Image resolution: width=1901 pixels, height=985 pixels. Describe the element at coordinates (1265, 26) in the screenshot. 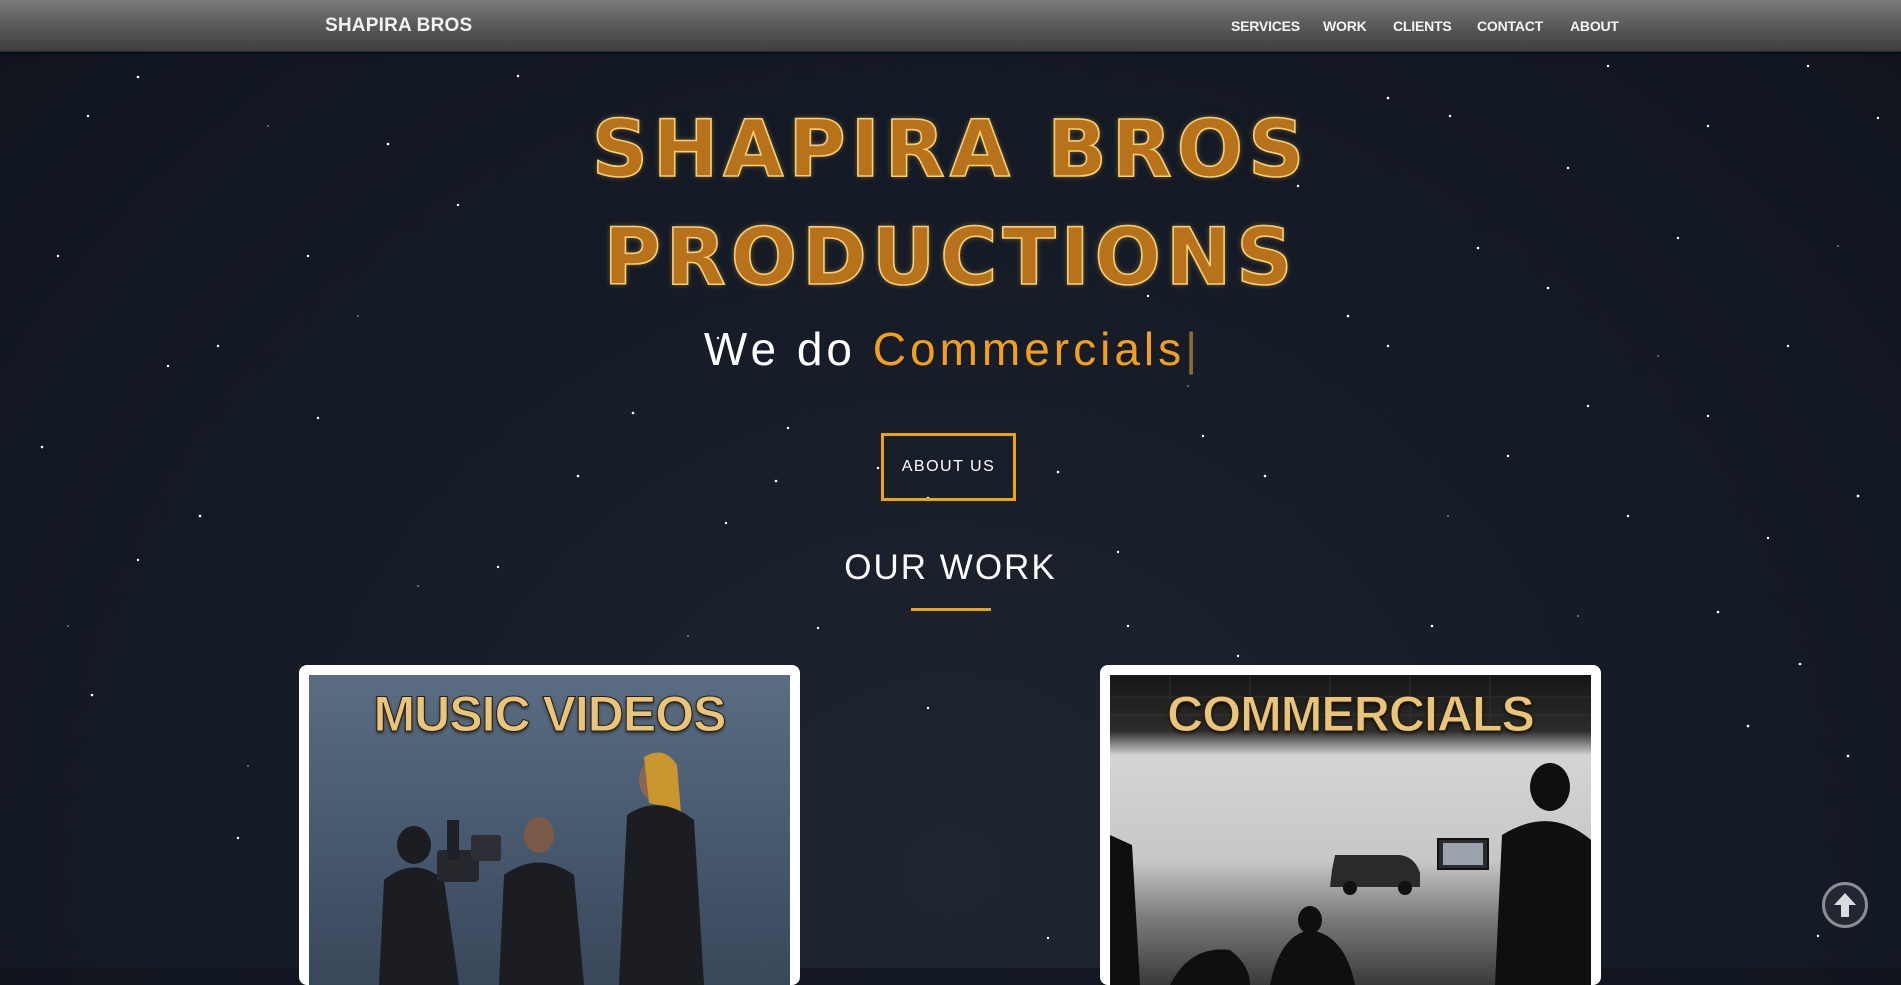

I see `nav-link-services: SERVICES` at that location.